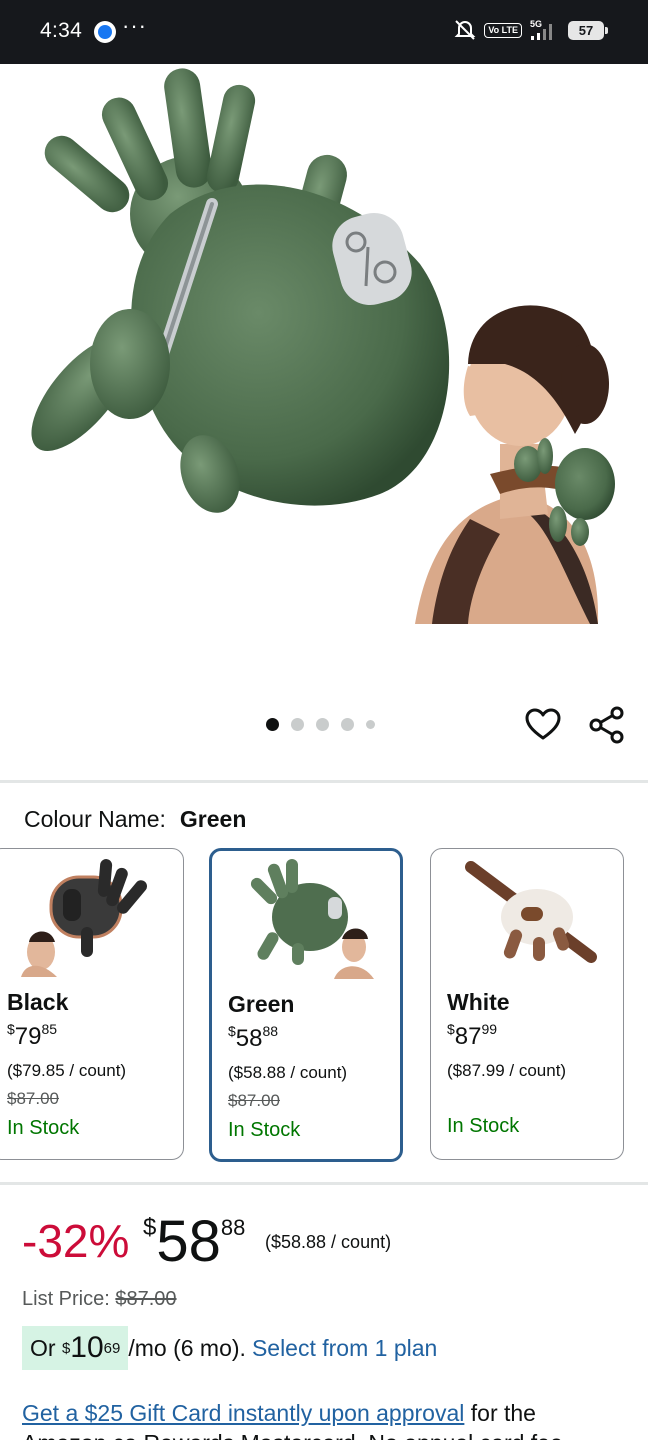 The height and width of the screenshot is (1440, 648). Describe the element at coordinates (543, 725) in the screenshot. I see `heart-icon` at that location.